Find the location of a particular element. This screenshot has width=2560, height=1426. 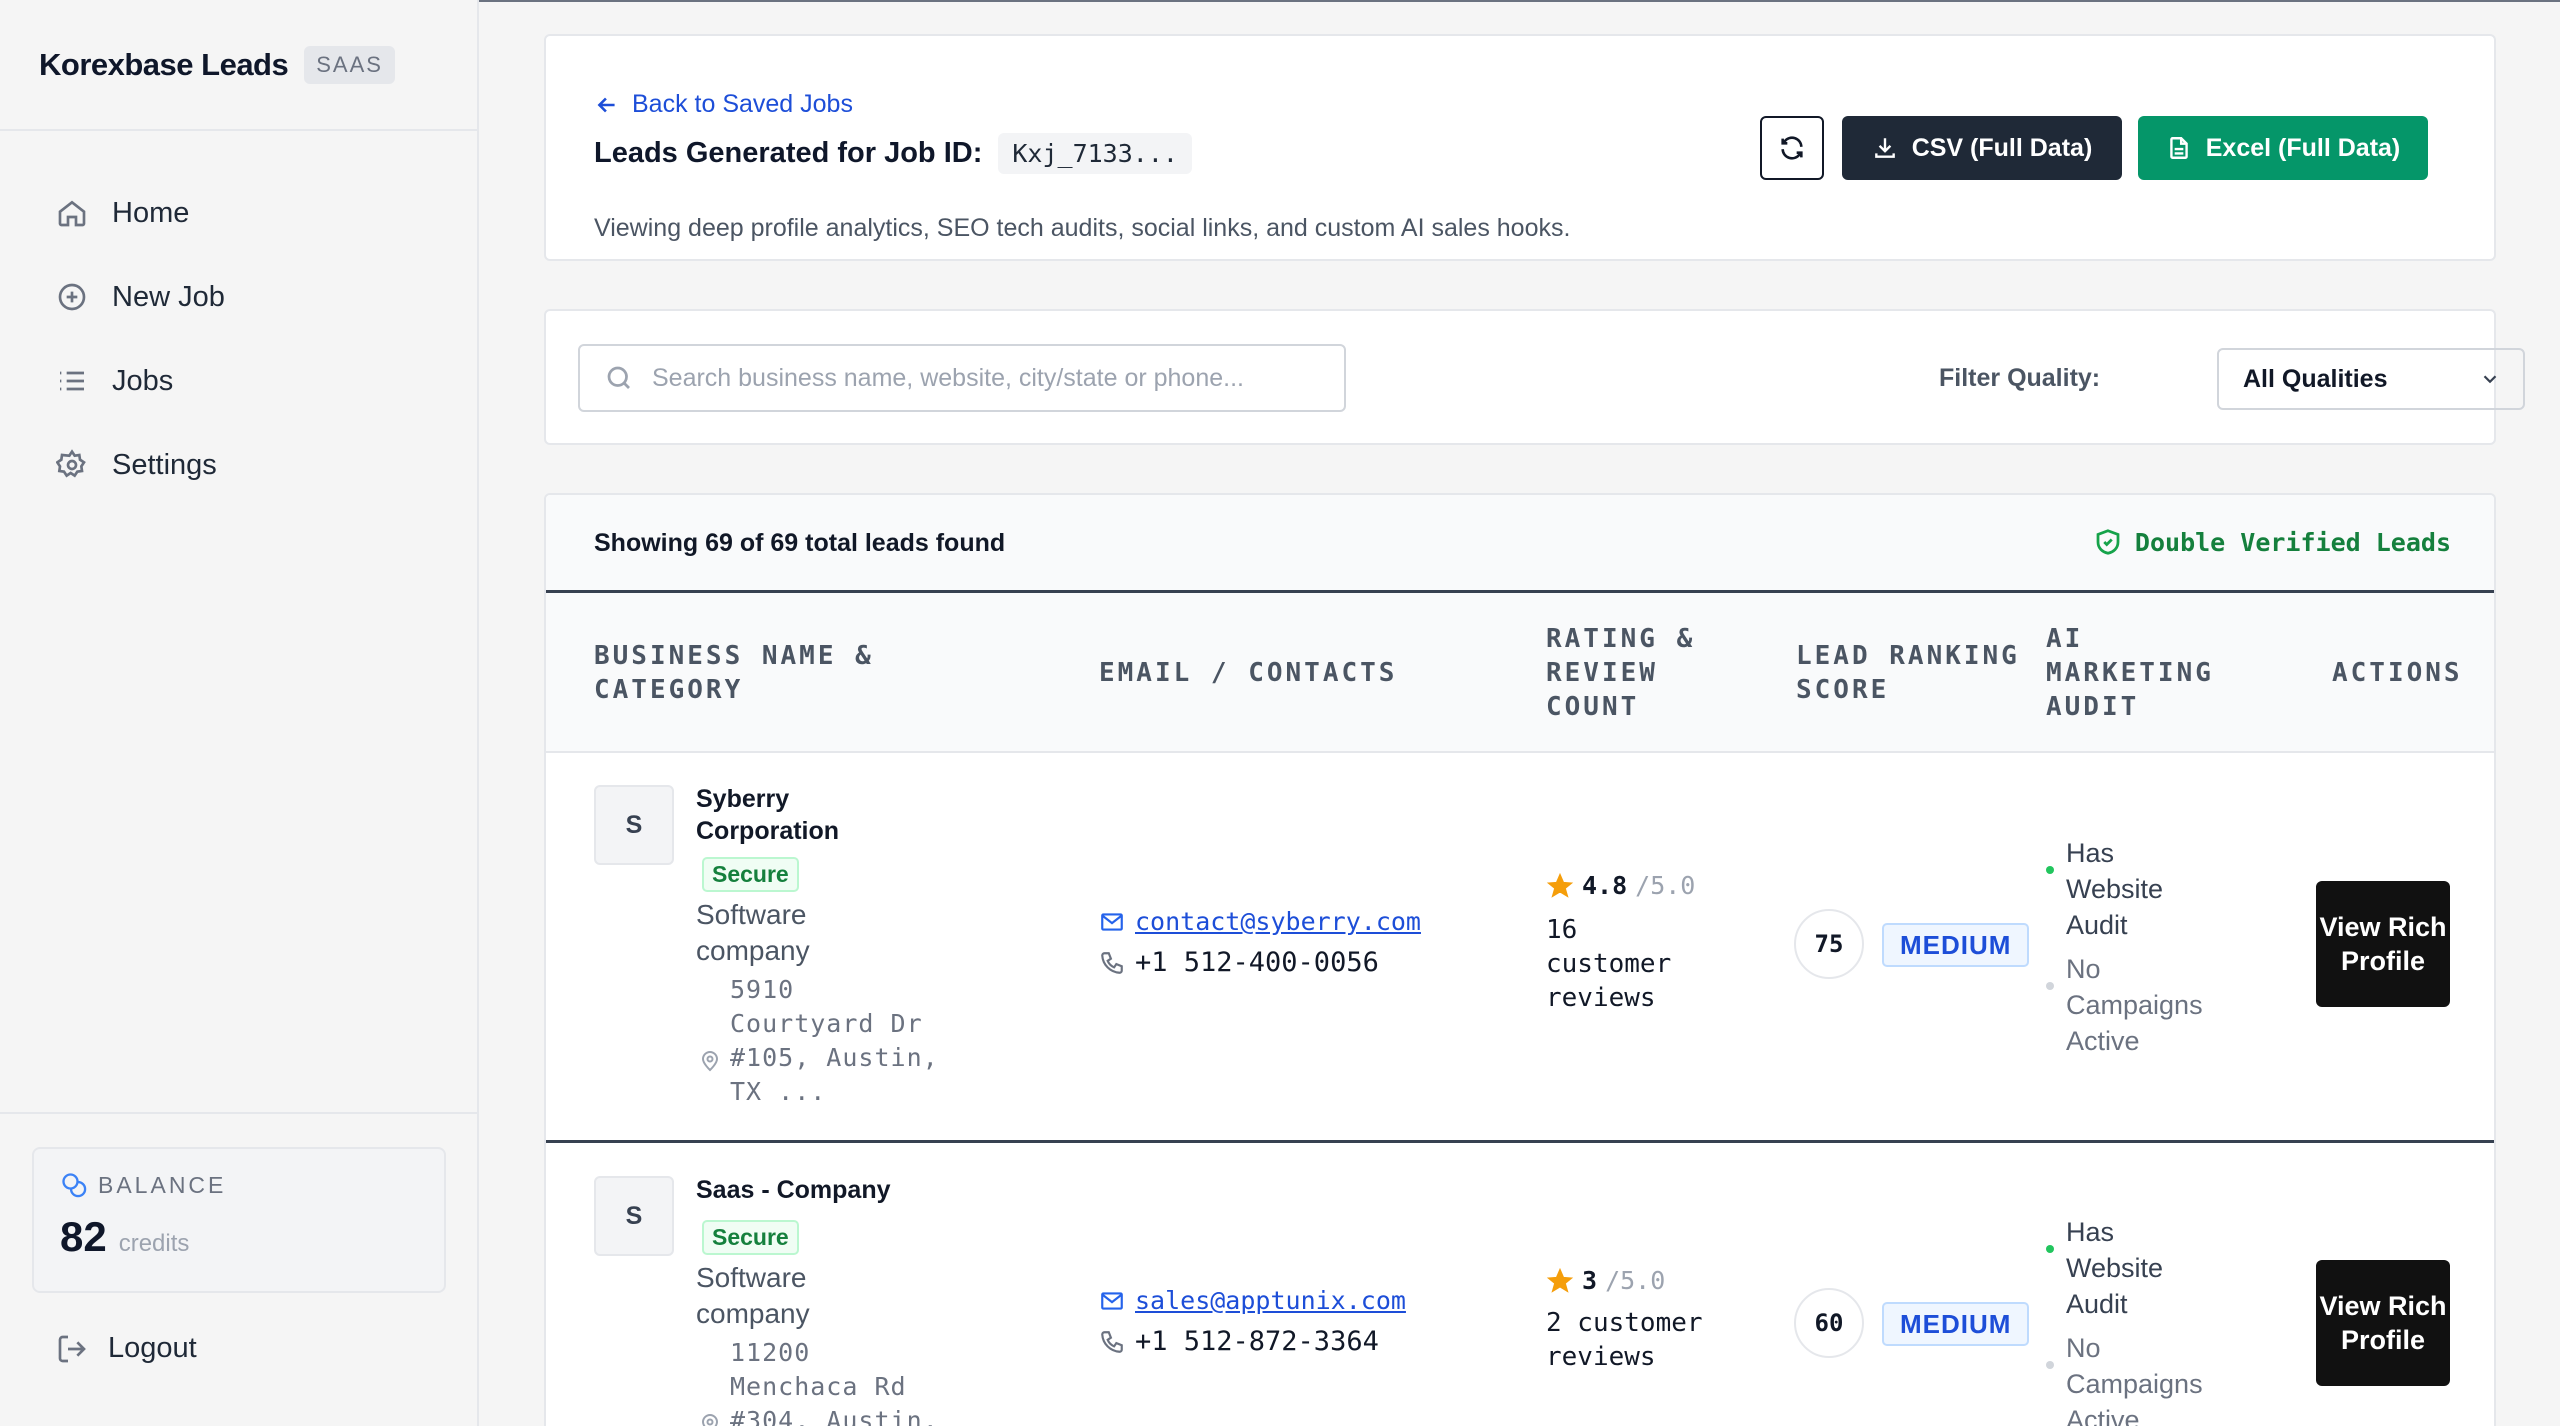

lead-score: 60 is located at coordinates (1829, 1323).